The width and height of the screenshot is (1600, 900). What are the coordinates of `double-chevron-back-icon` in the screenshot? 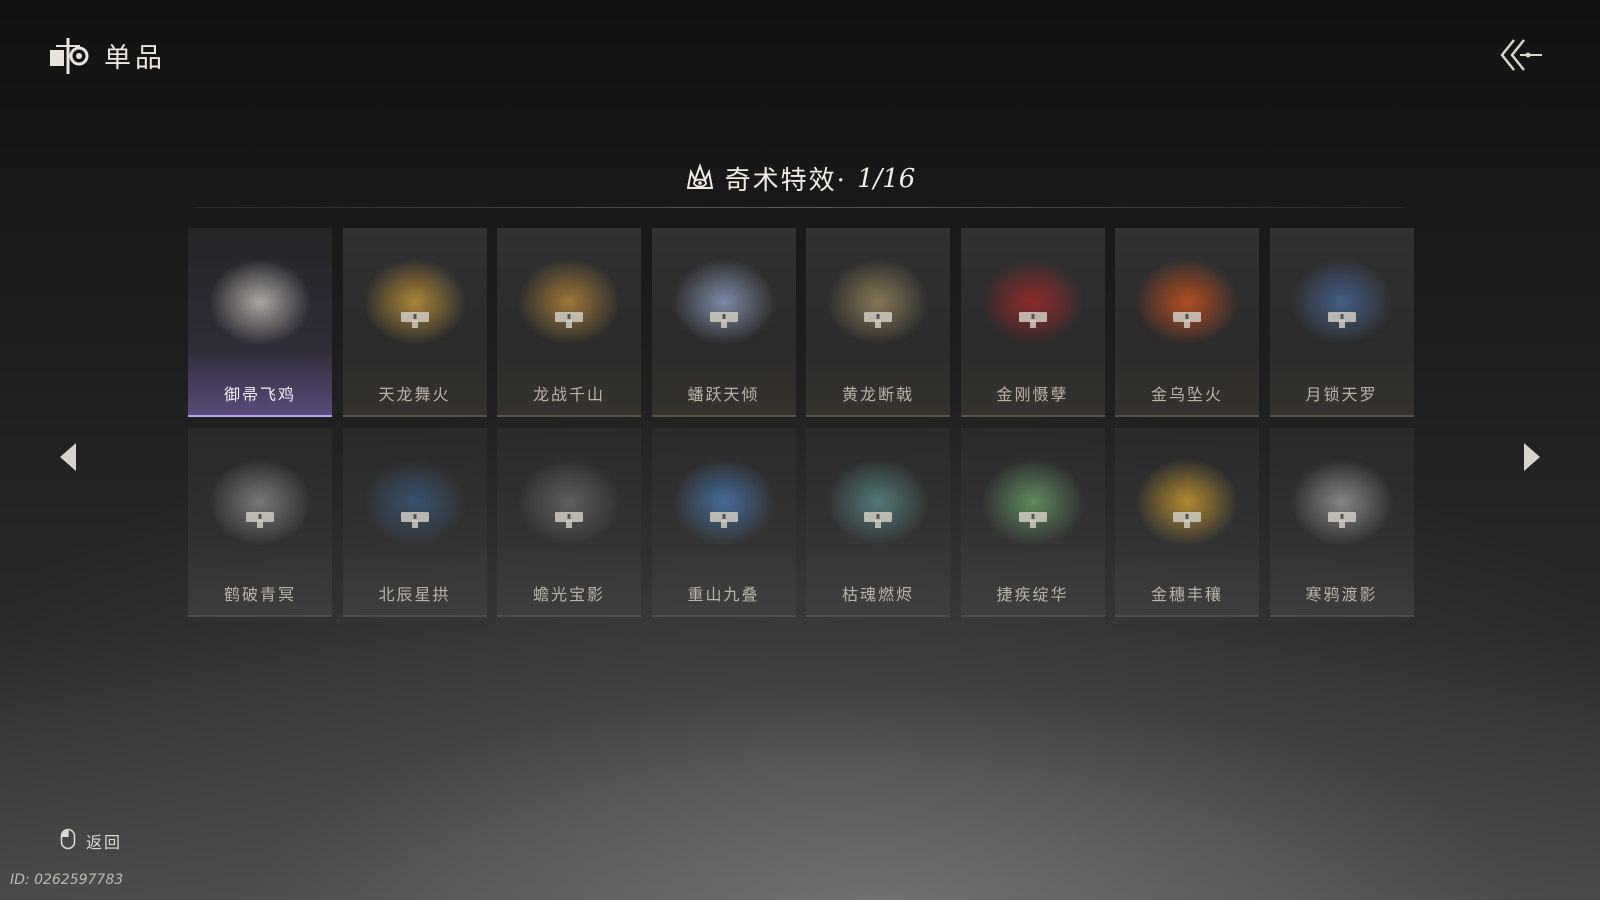 It's located at (1521, 55).